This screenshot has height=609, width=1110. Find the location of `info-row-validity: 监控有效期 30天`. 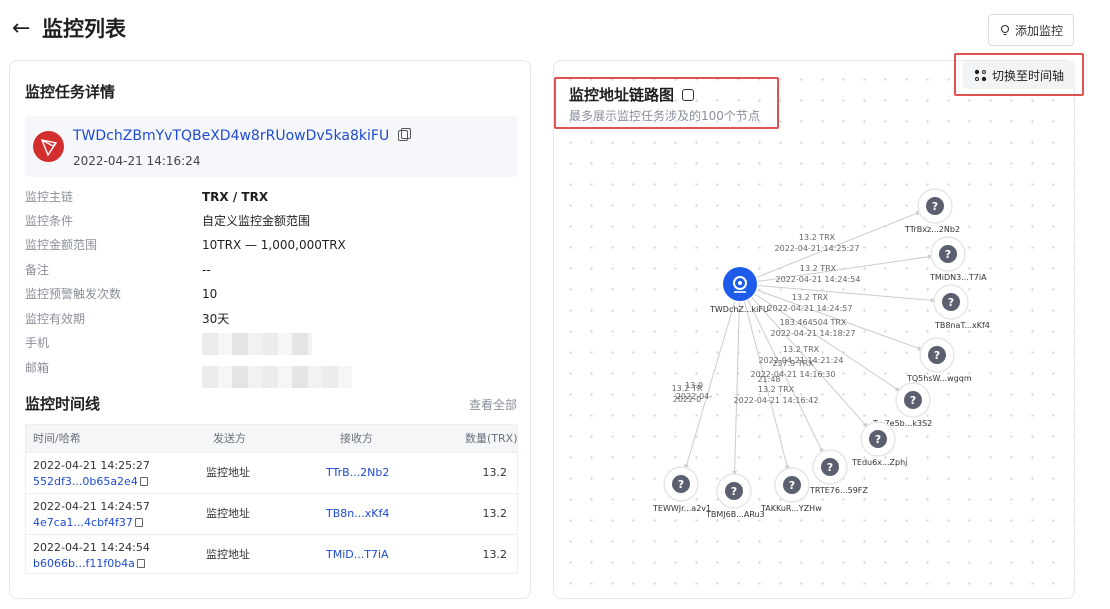

info-row-validity: 监控有效期 30天 is located at coordinates (270, 319).